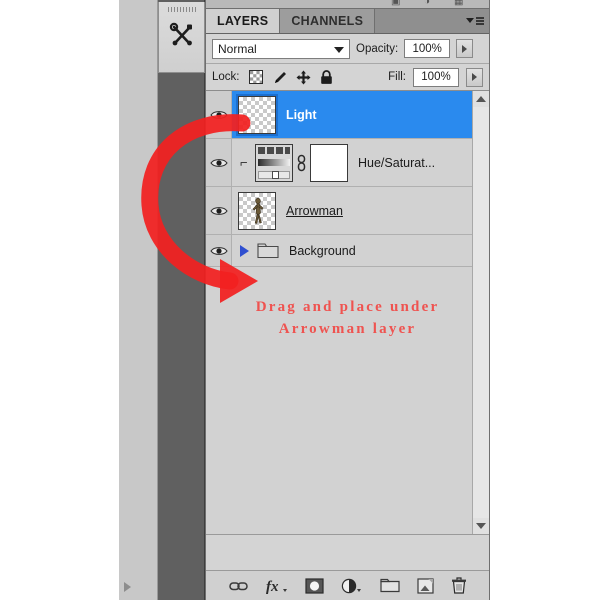 This screenshot has width=600, height=600. I want to click on cut-off-panel-strip-above: ▣ ◑ ▦, so click(347, 4).